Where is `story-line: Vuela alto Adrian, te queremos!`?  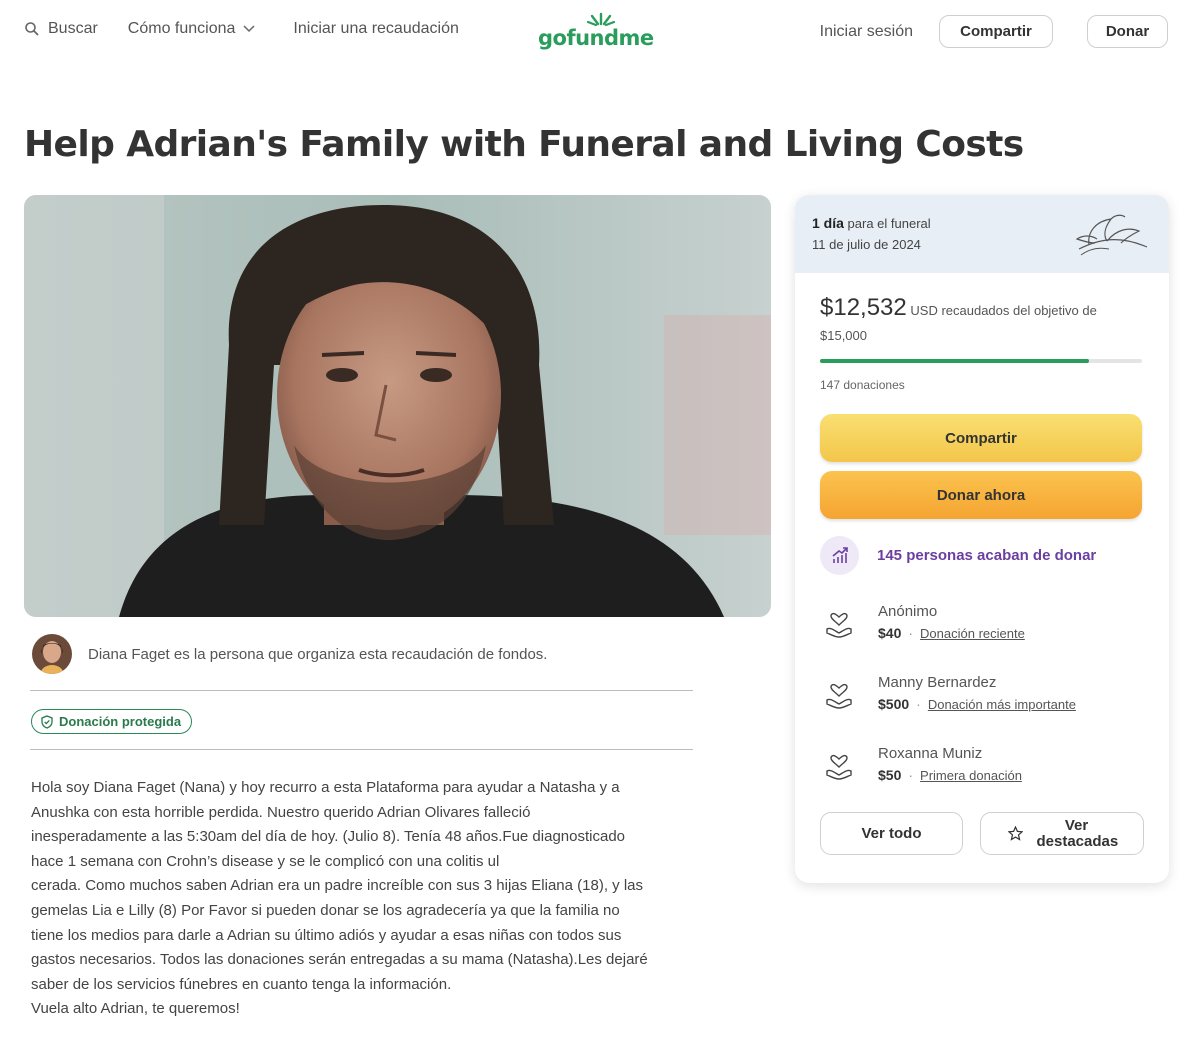
story-line: Vuela alto Adrian, te queremos! is located at coordinates (135, 1009).